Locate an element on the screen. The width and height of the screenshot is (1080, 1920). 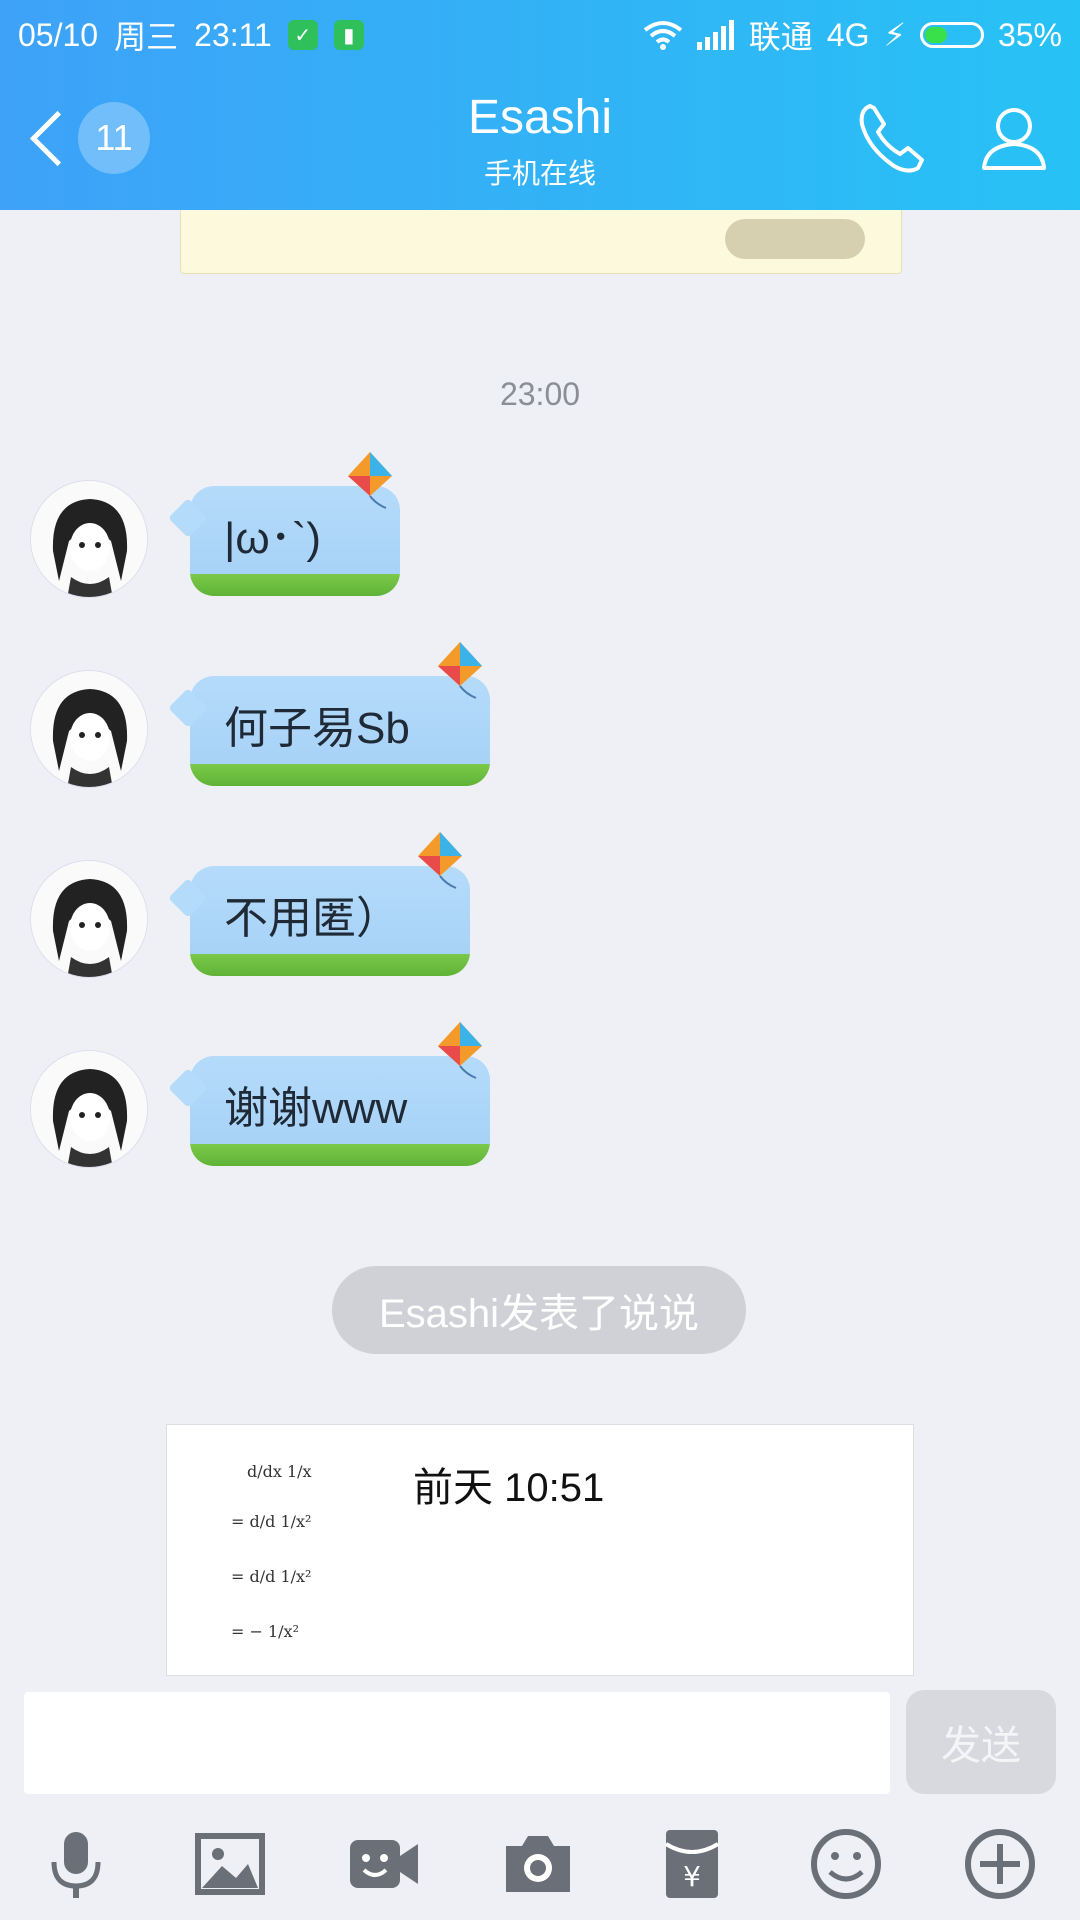
thumb-line: = − 1/x² is located at coordinates (265, 1631).